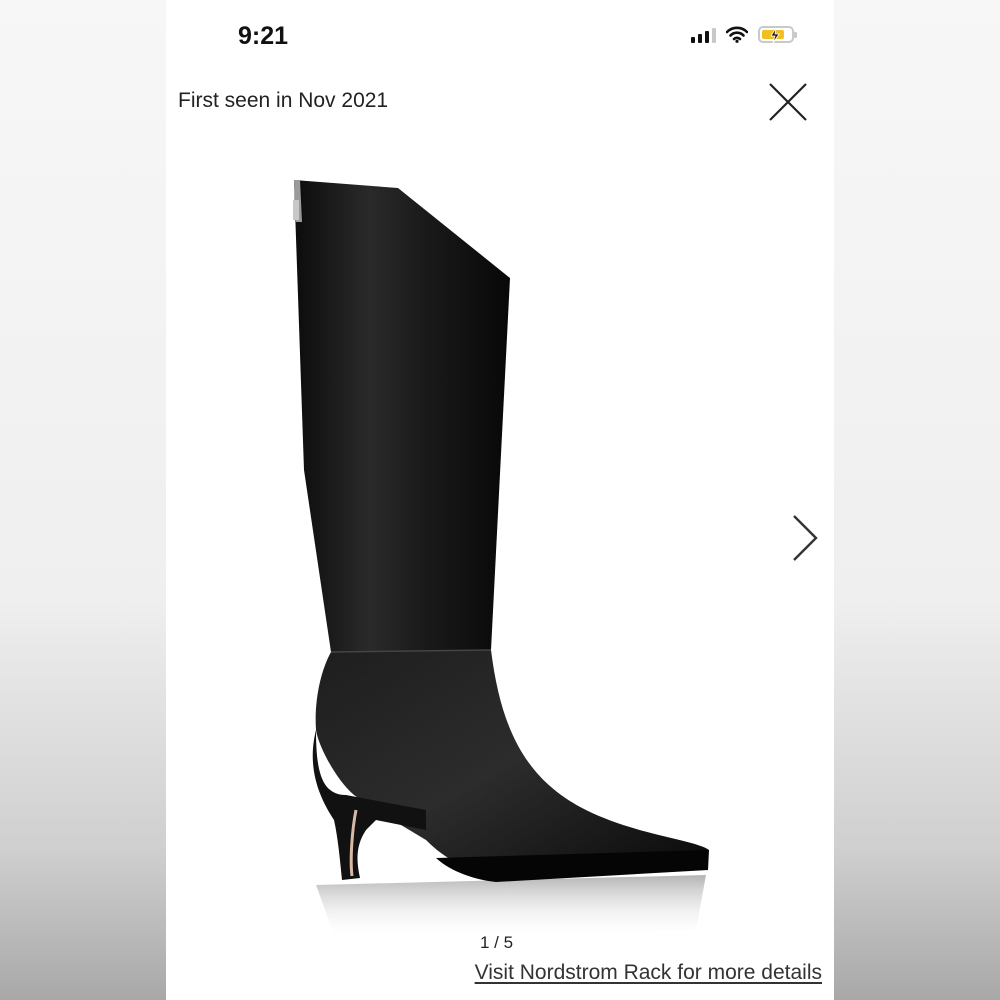 The width and height of the screenshot is (1000, 1000). I want to click on chevron-right-icon, so click(805, 538).